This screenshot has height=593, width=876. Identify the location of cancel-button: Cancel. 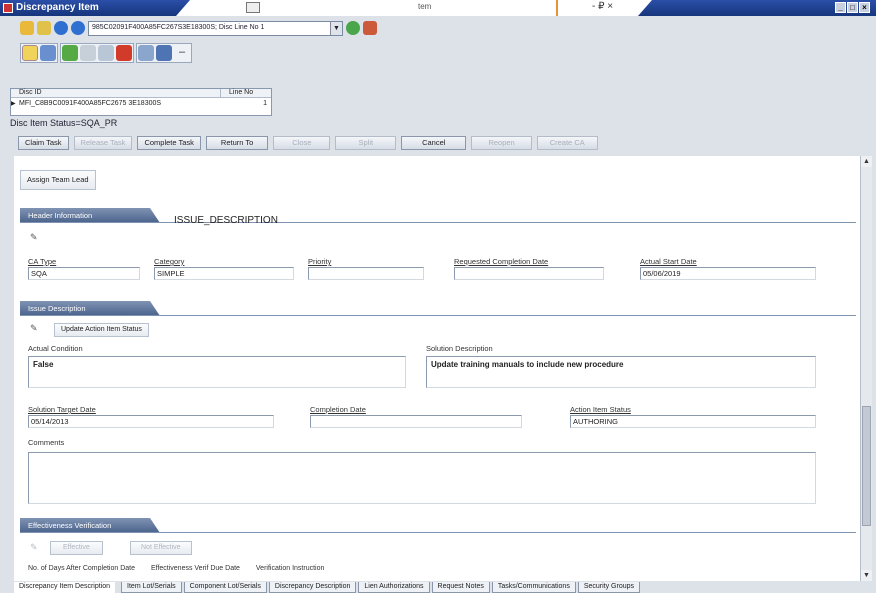
(434, 143).